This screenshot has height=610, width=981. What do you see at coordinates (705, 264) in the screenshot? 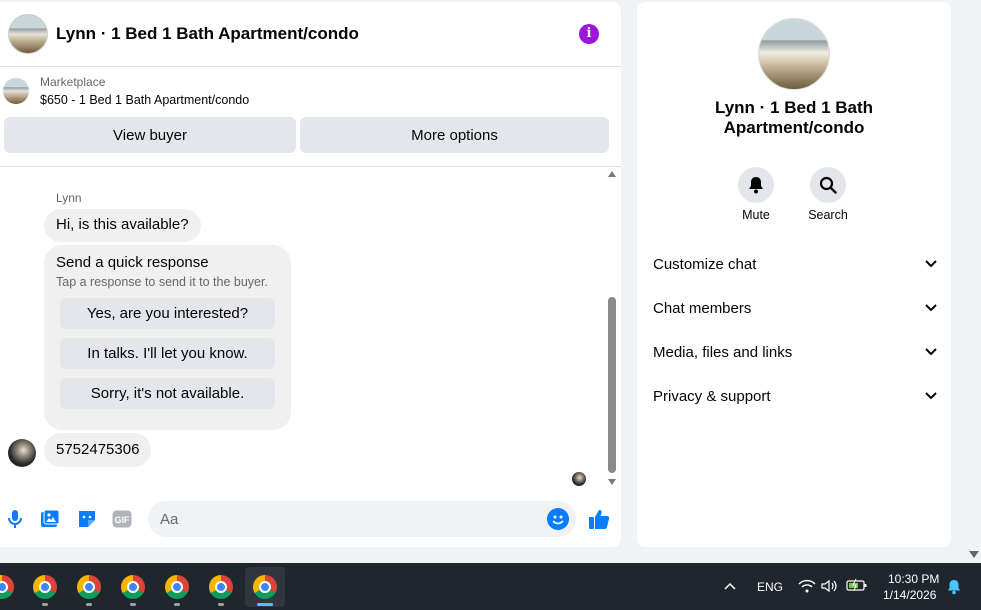
I see `section-label: Customize chat` at bounding box center [705, 264].